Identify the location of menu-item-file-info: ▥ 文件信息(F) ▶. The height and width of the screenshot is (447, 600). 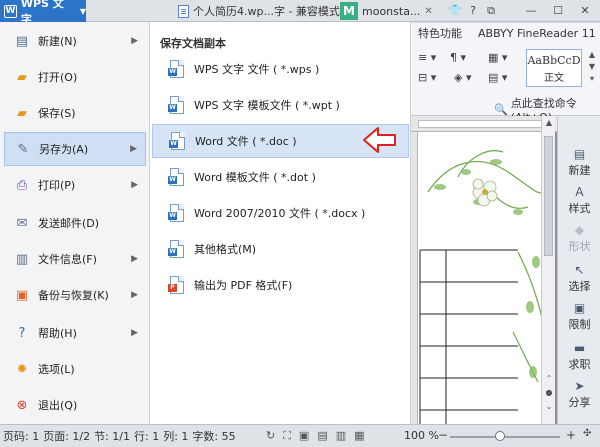
(75, 259).